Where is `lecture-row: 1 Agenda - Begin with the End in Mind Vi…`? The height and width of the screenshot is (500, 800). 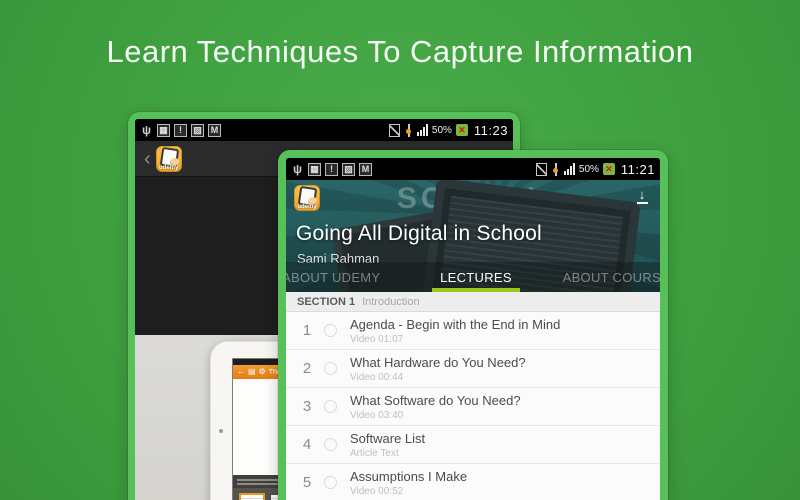 lecture-row: 1 Agenda - Begin with the End in Mind Vi… is located at coordinates (473, 331).